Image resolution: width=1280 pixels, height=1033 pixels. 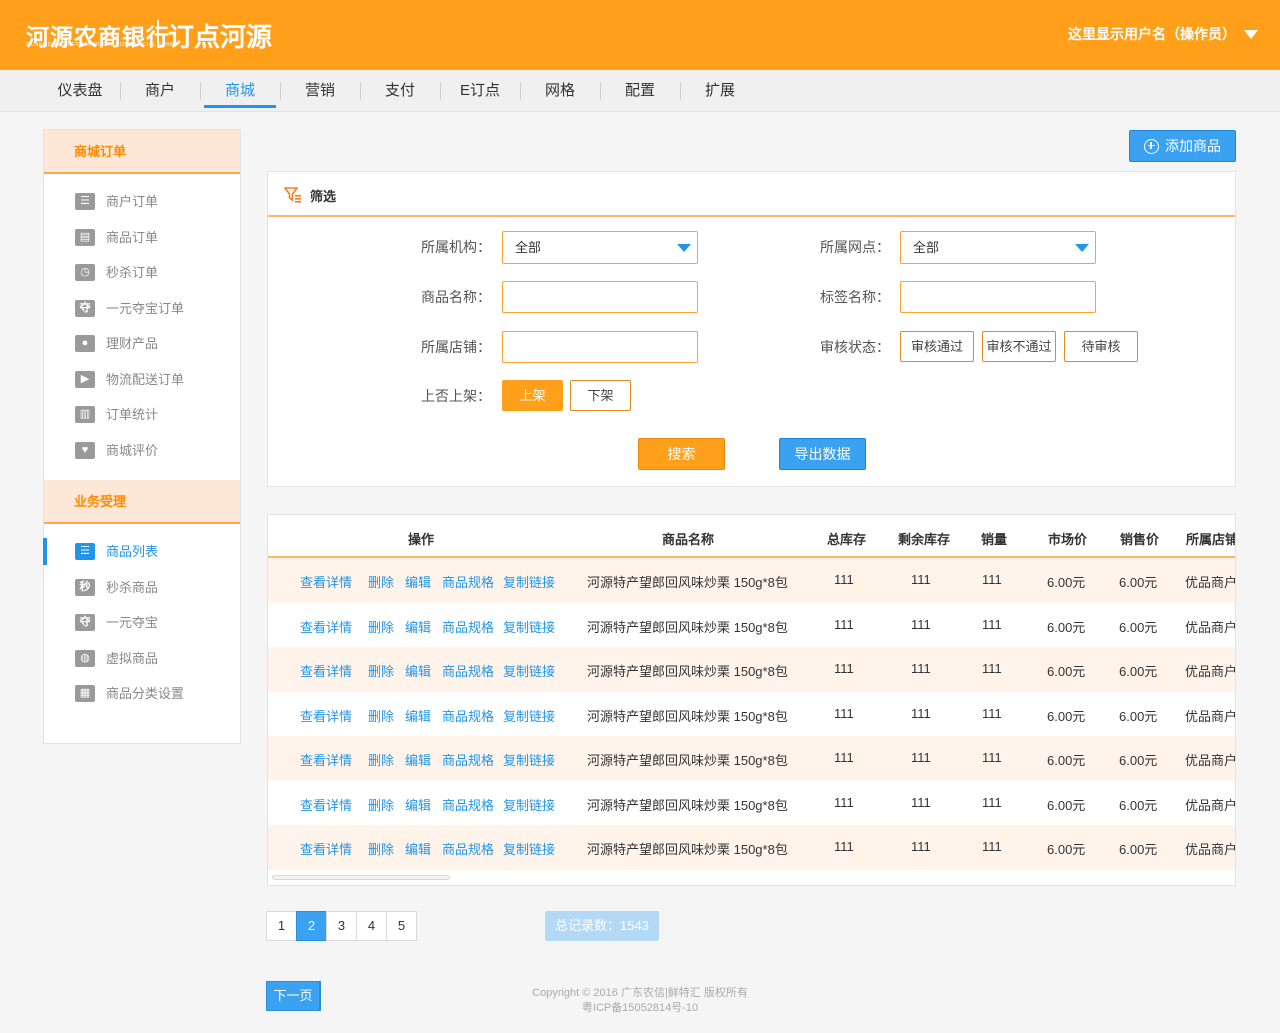 I want to click on product-name-input, so click(x=600, y=297).